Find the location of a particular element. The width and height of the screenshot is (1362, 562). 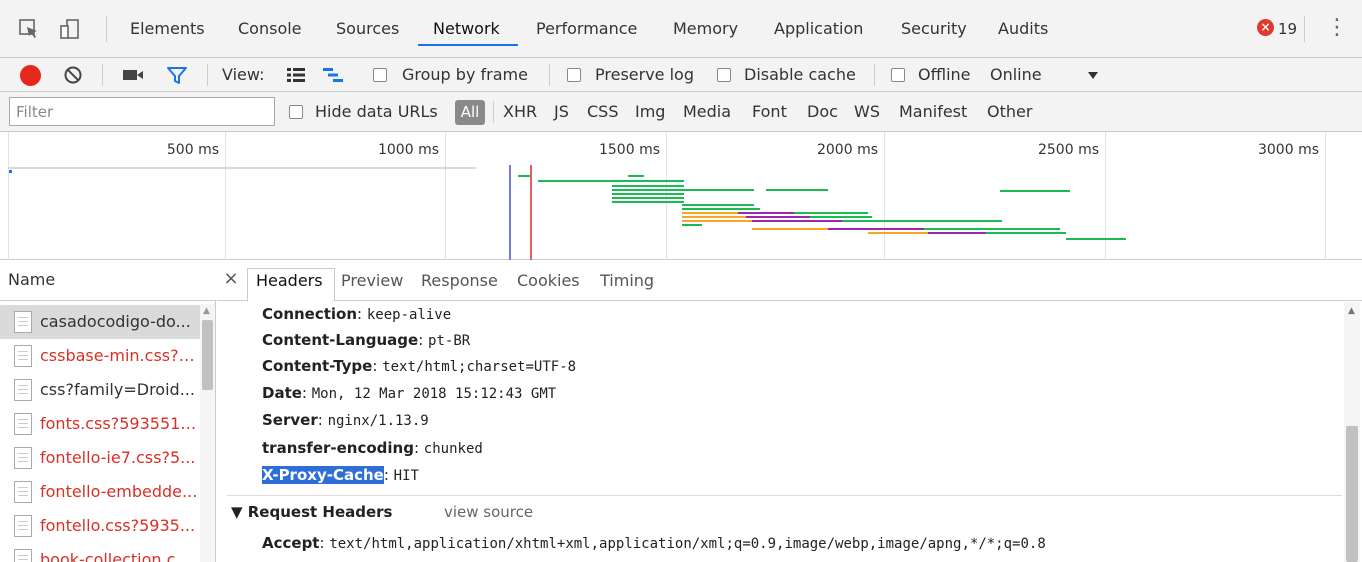

overview-activity-bar is located at coordinates (242, 168).